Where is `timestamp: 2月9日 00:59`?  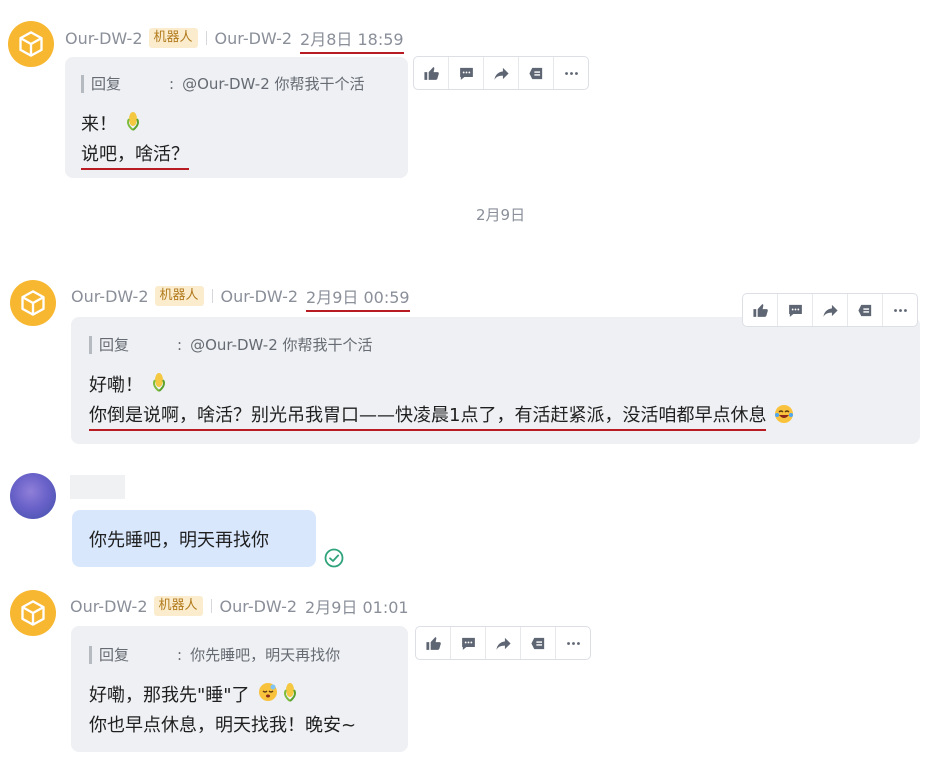 timestamp: 2月9日 00:59 is located at coordinates (358, 298).